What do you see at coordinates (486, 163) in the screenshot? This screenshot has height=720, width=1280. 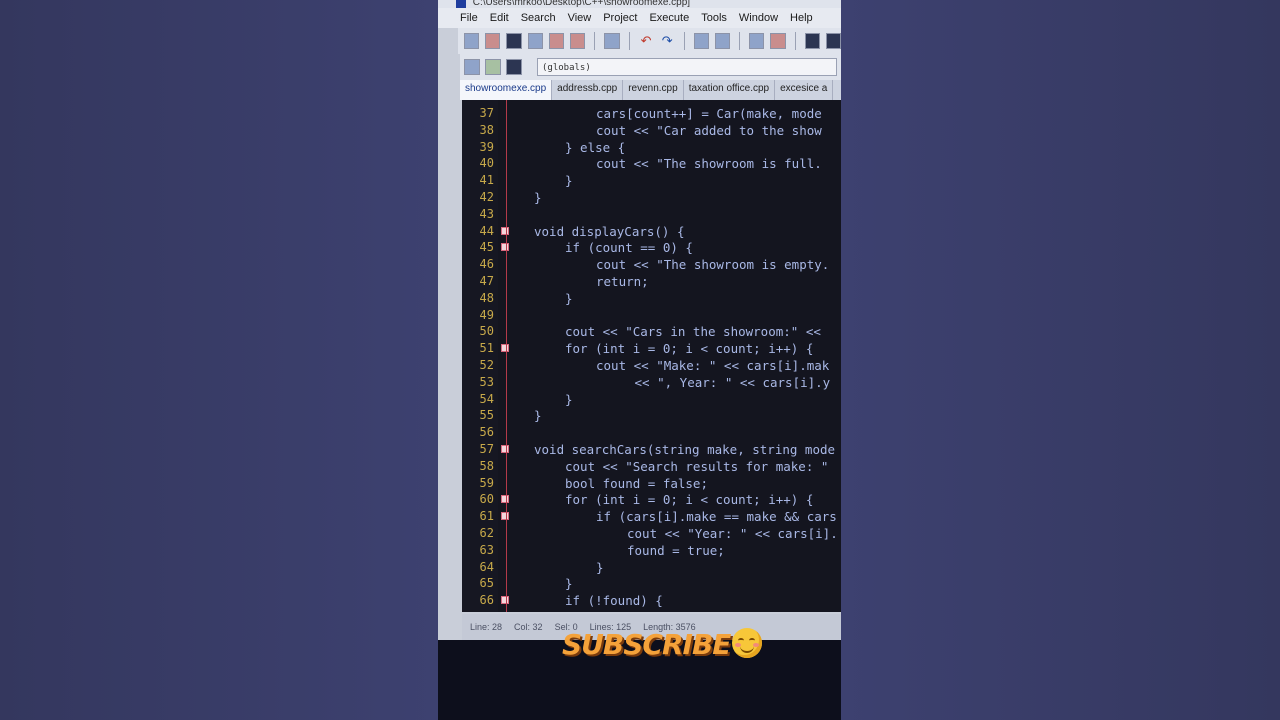 I see `line-number: 40` at bounding box center [486, 163].